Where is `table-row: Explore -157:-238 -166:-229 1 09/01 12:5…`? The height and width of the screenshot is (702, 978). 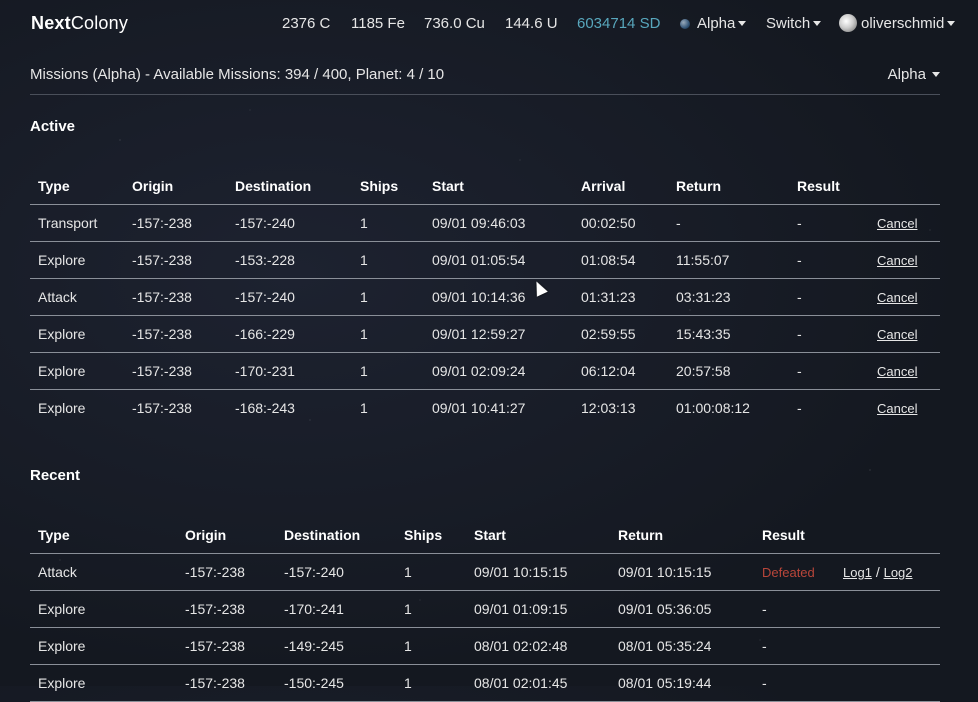
table-row: Explore -157:-238 -166:-229 1 09/01 12:5… is located at coordinates (485, 334).